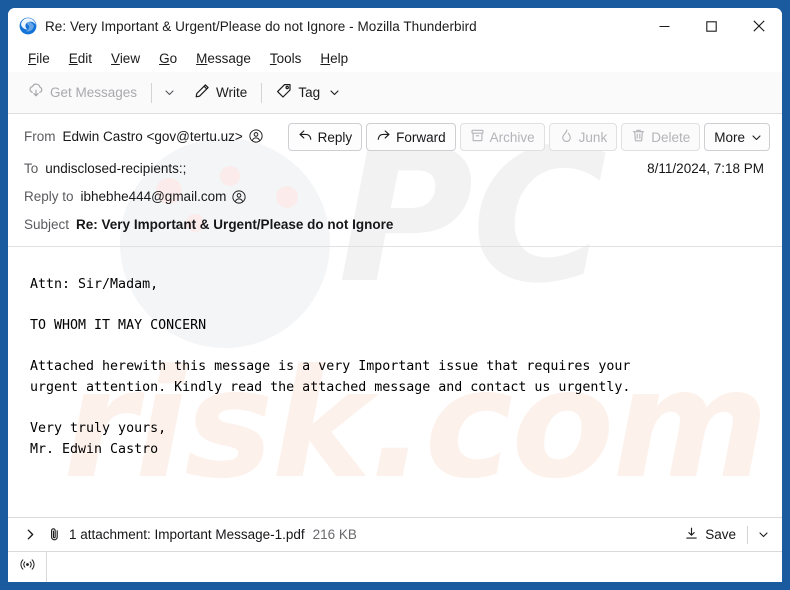 Image resolution: width=790 pixels, height=590 pixels. Describe the element at coordinates (512, 137) in the screenshot. I see `archive-label: Archive` at that location.